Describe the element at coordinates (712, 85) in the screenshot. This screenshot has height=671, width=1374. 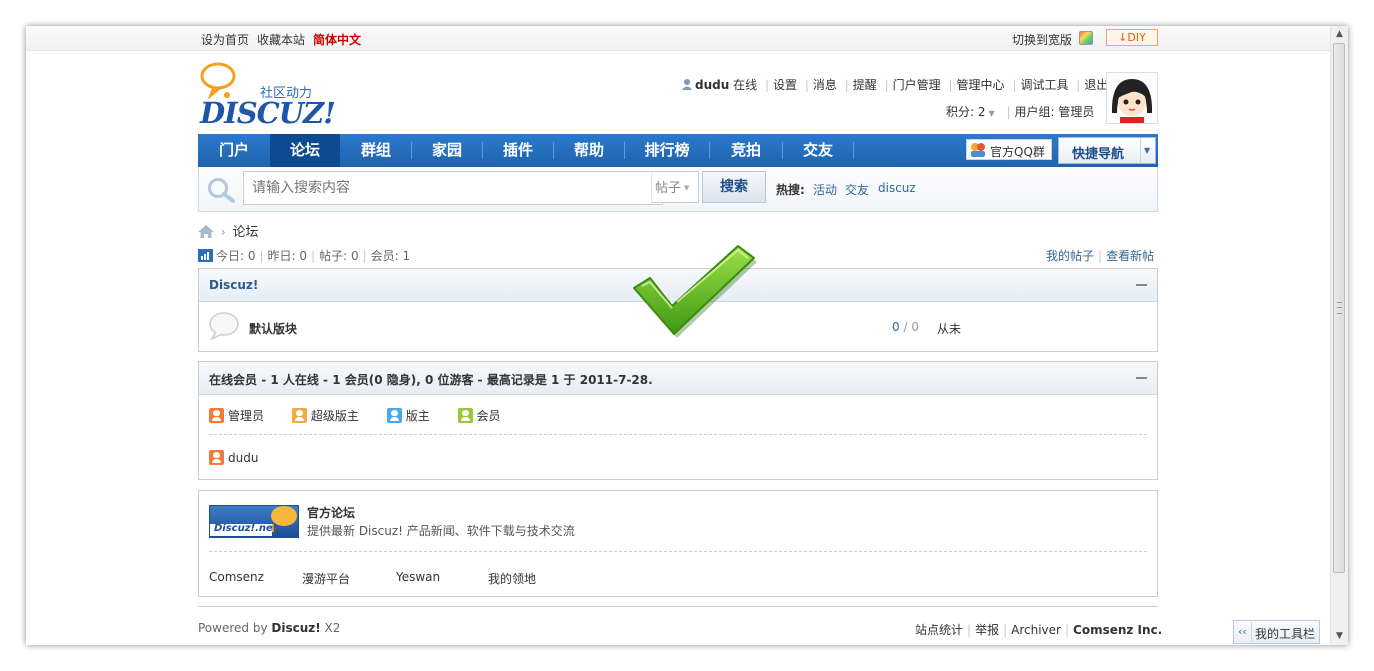
I see `username-link: dudu` at that location.